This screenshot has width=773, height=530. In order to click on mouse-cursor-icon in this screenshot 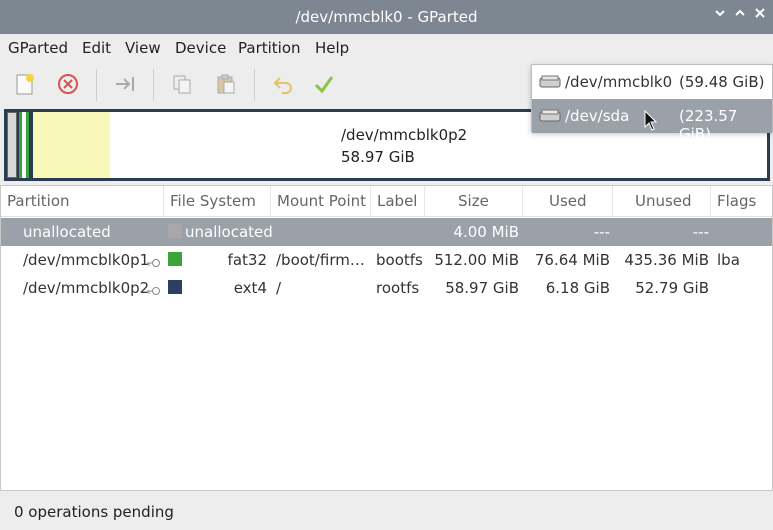, I will do `click(651, 120)`.